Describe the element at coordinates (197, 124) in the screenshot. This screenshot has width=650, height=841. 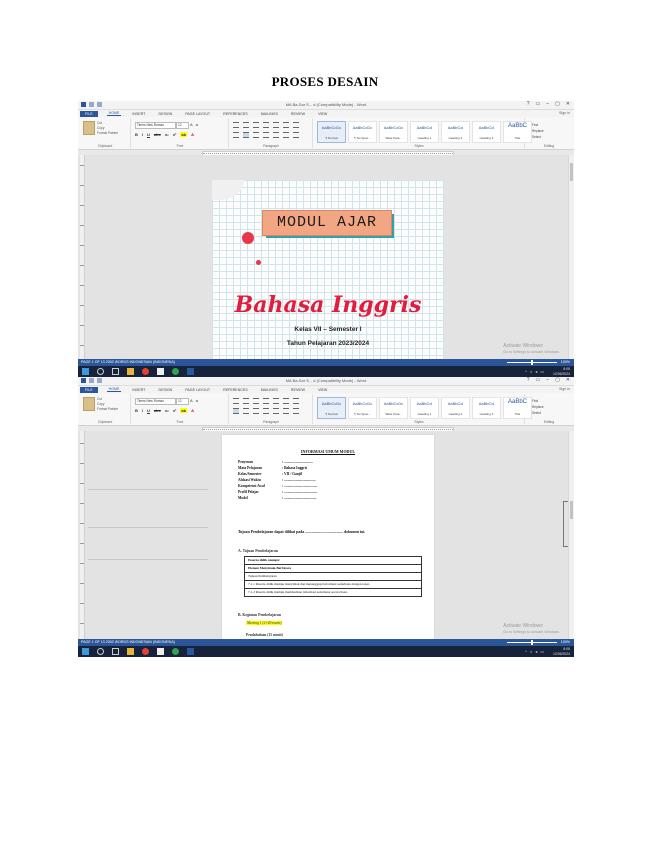
I see `shrink-font-icon: a` at that location.